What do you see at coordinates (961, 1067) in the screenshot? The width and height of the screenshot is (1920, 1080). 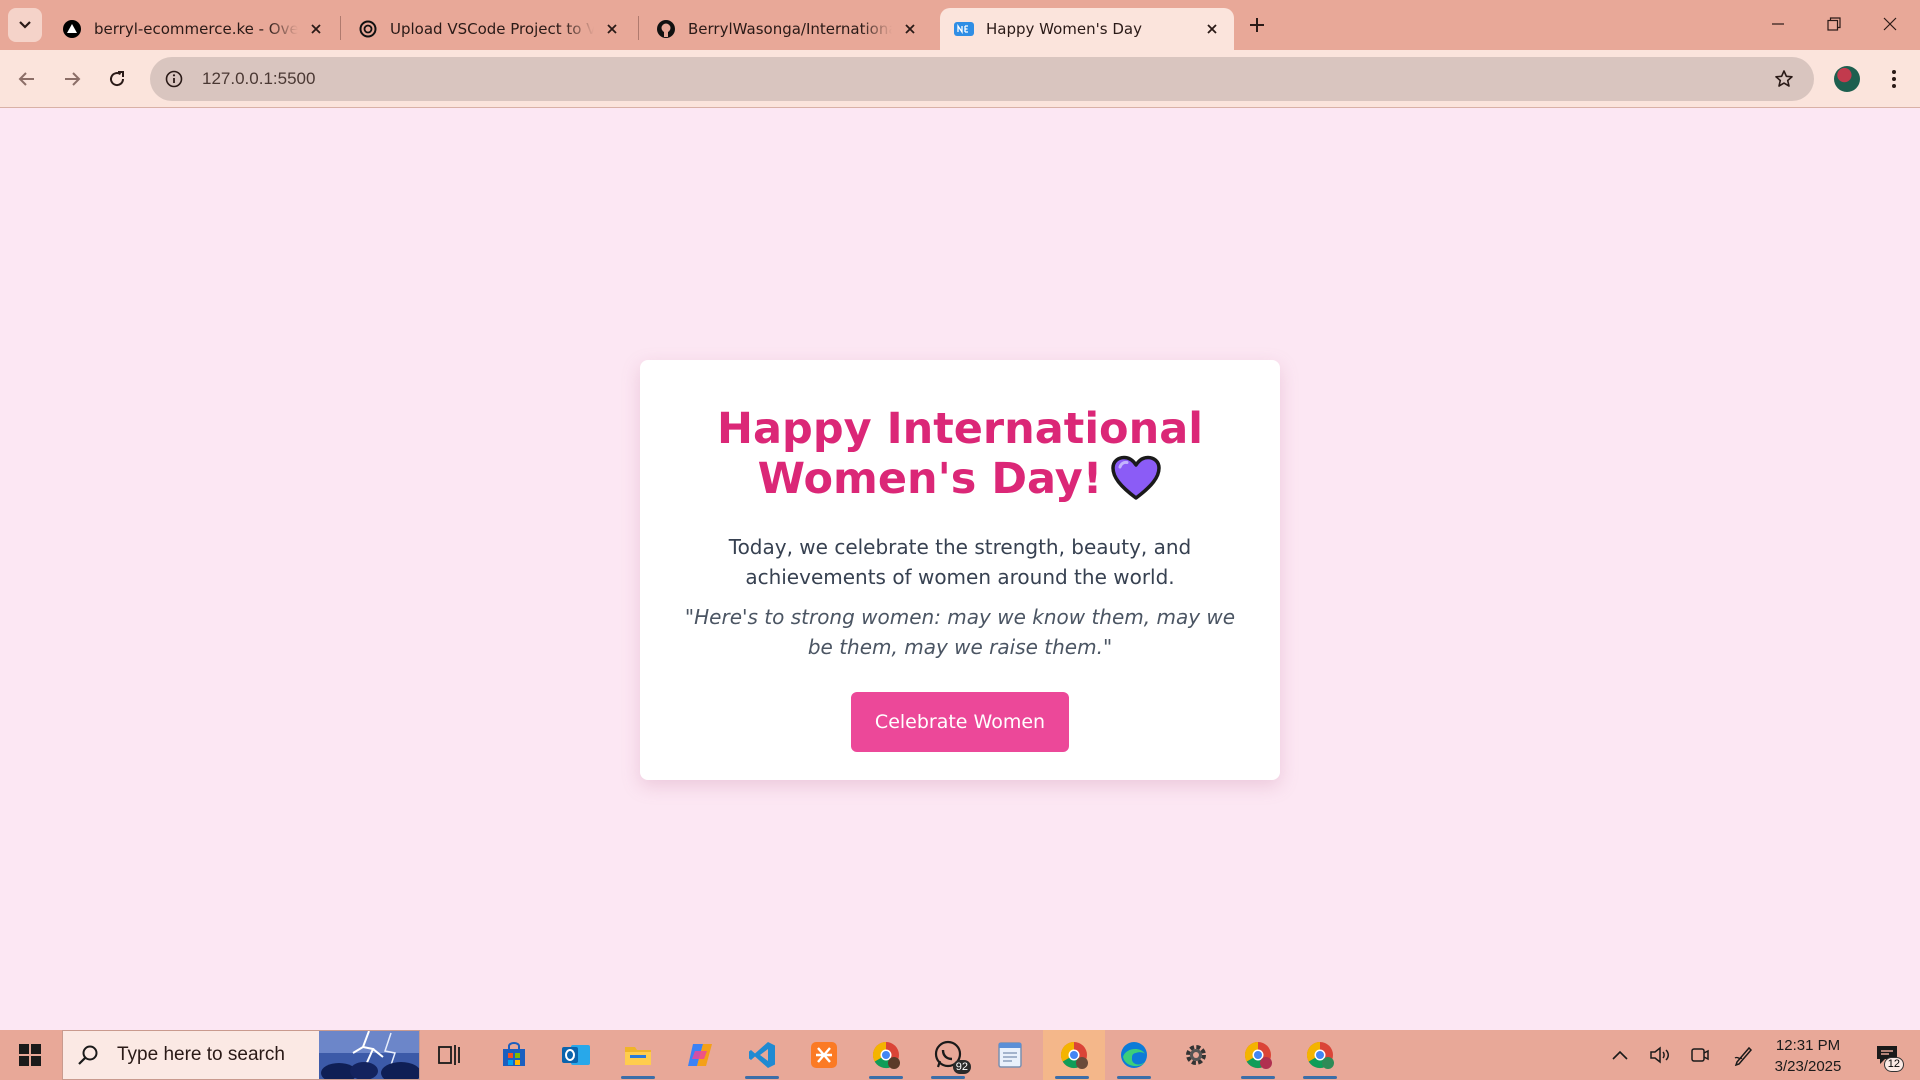 I see `whatsapp-unread-badge: 92` at bounding box center [961, 1067].